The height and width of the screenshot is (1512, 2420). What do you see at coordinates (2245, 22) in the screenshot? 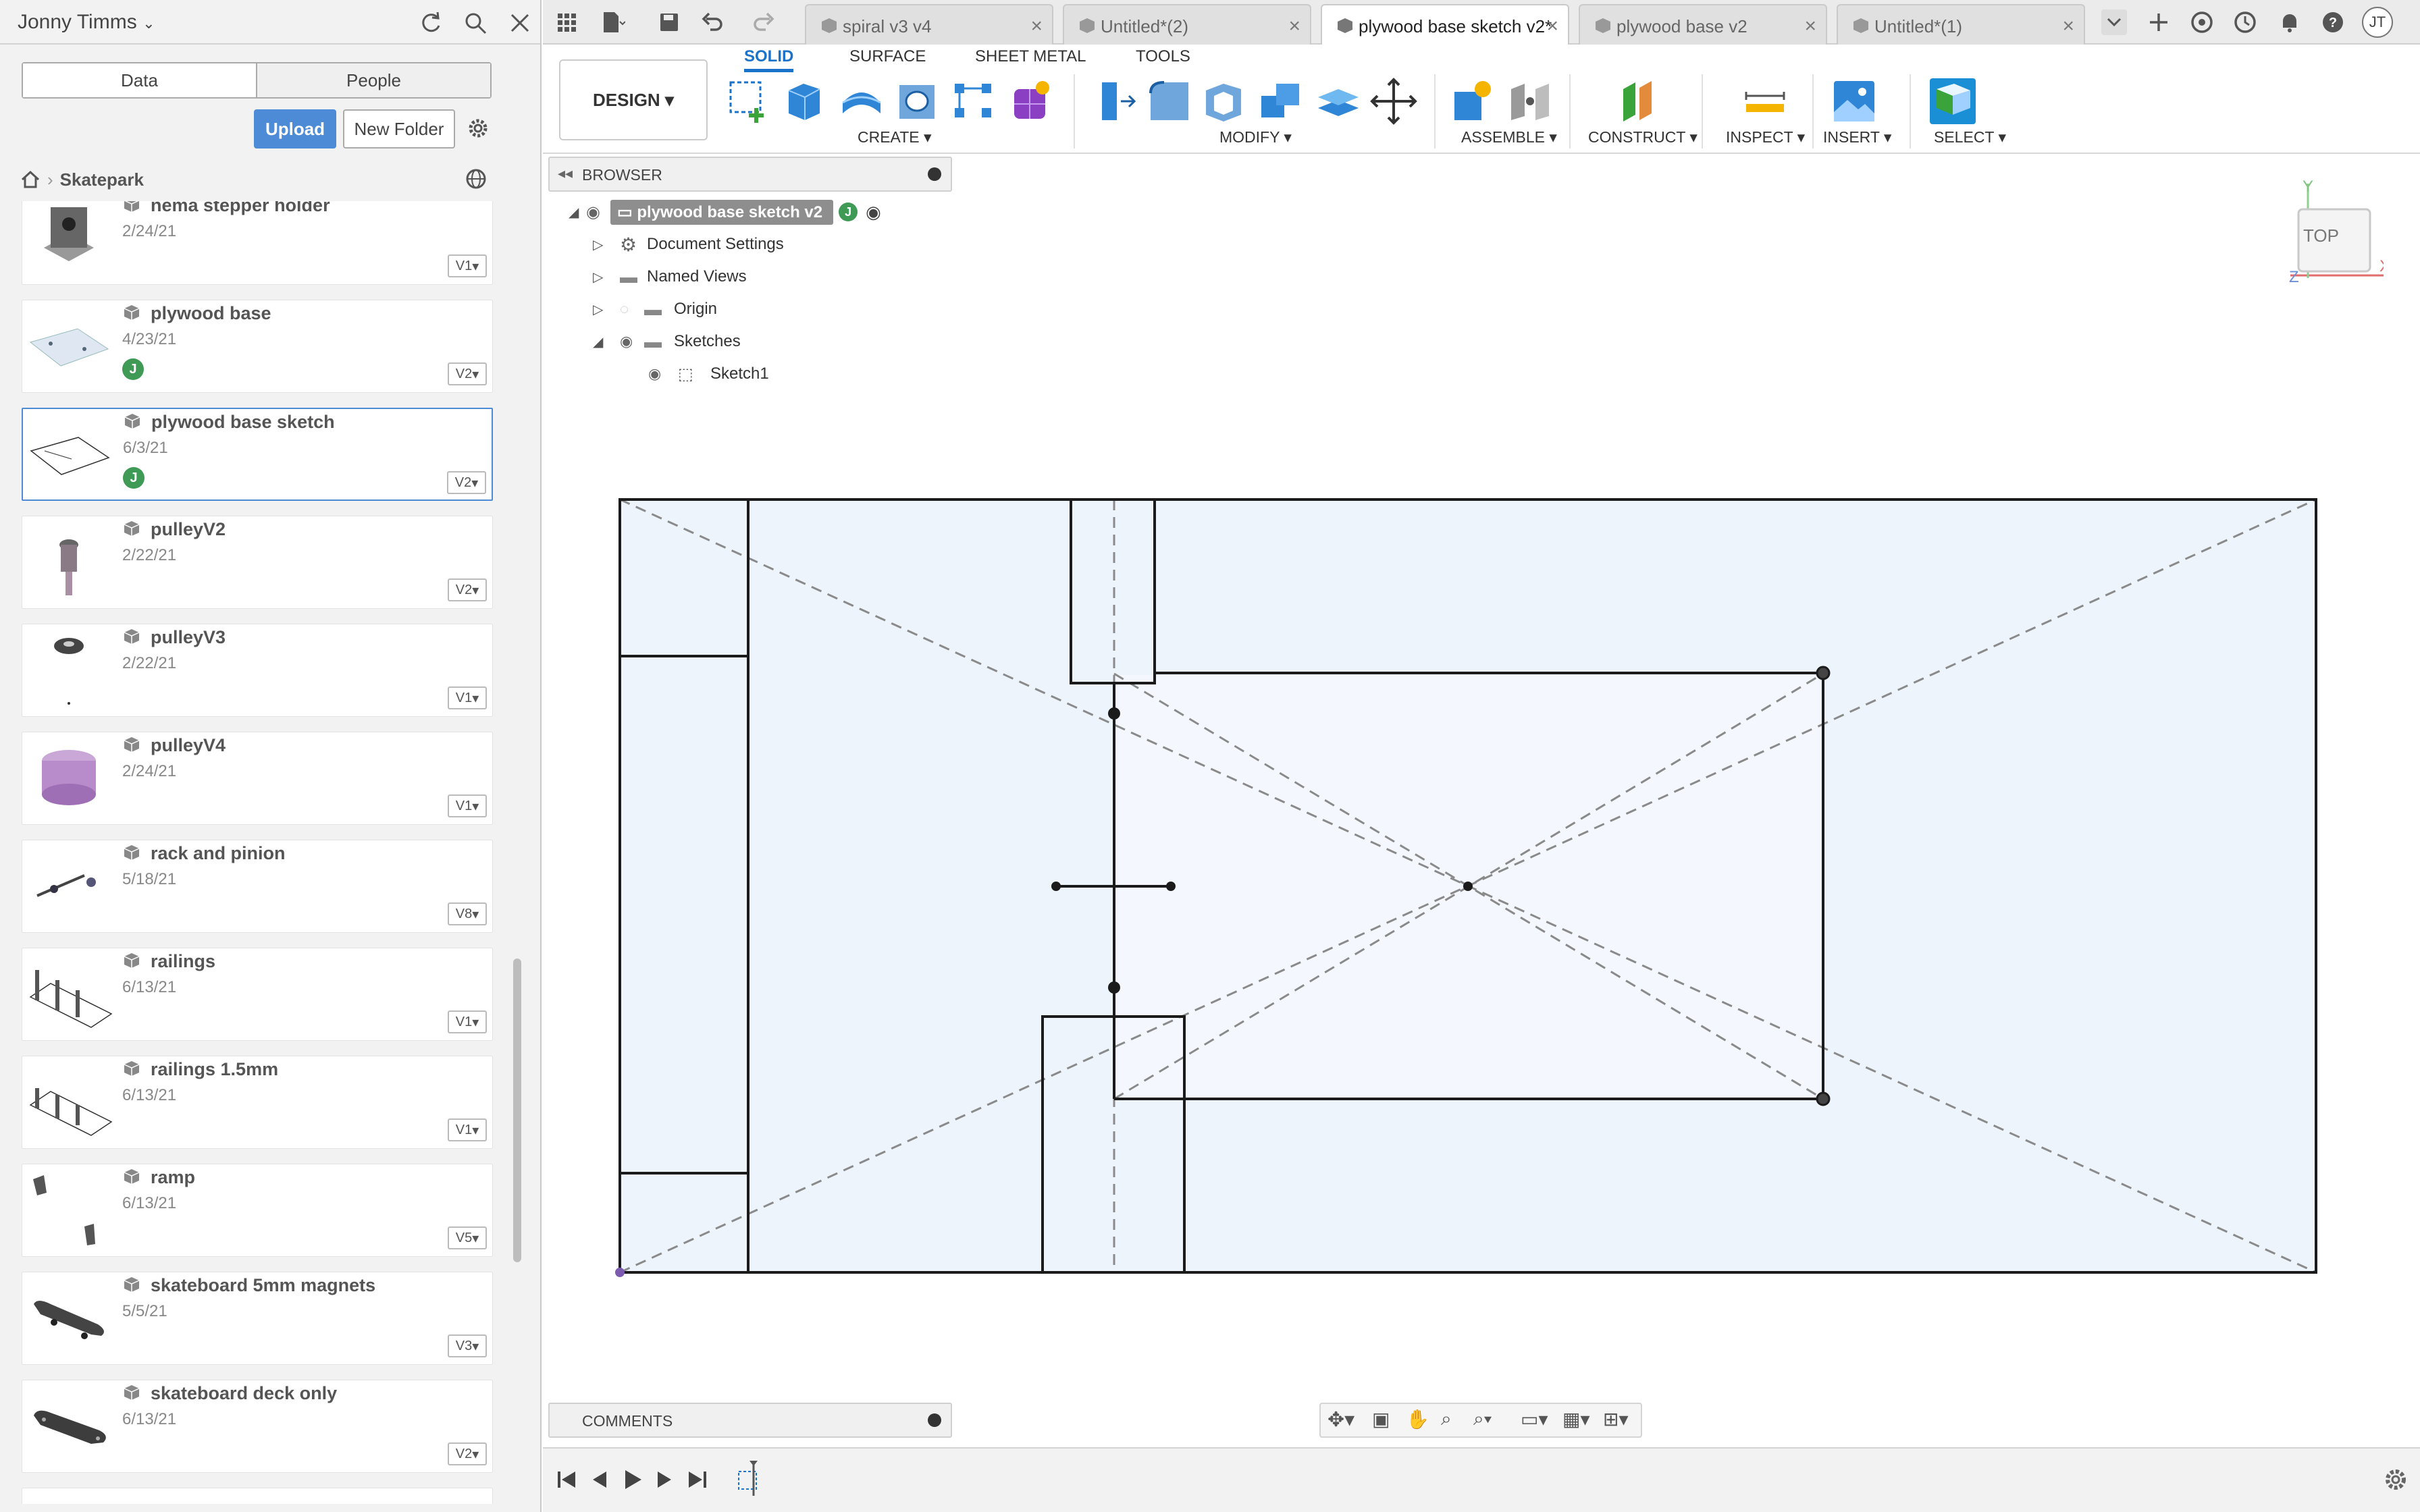
I see `job-status-icon` at bounding box center [2245, 22].